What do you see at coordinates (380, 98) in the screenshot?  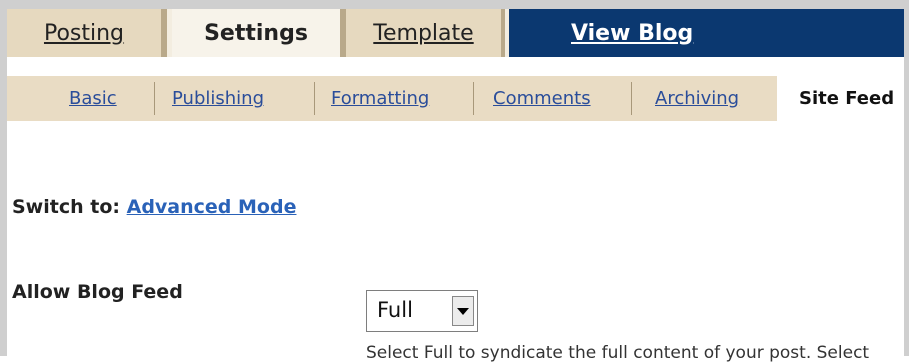 I see `subtab-formatting: Formatting` at bounding box center [380, 98].